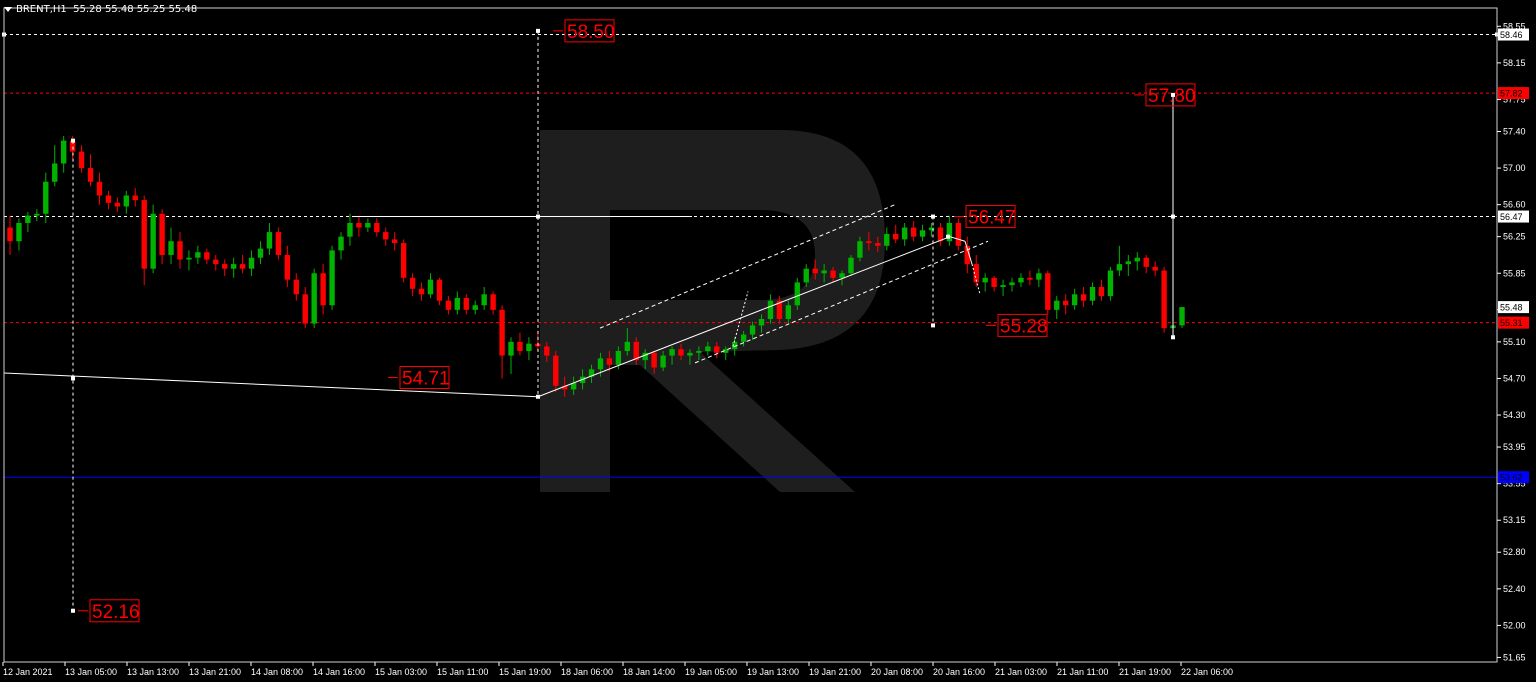  What do you see at coordinates (1511, 217) in the screenshot?
I see `axis-badge-text: 56.47` at bounding box center [1511, 217].